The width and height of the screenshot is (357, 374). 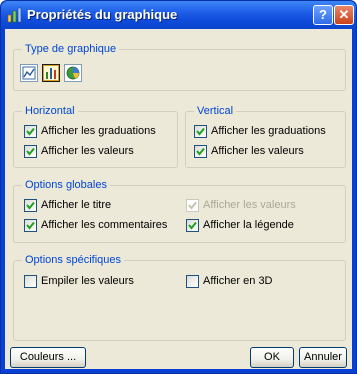 I want to click on bar-chart-icon, so click(x=51, y=73).